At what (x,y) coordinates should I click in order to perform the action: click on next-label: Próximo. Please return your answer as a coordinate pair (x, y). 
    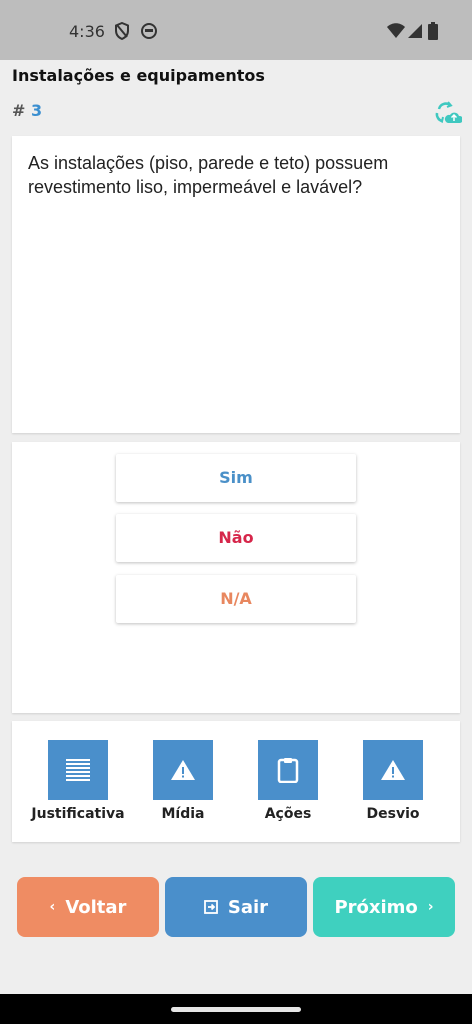
    Looking at the image, I should click on (376, 907).